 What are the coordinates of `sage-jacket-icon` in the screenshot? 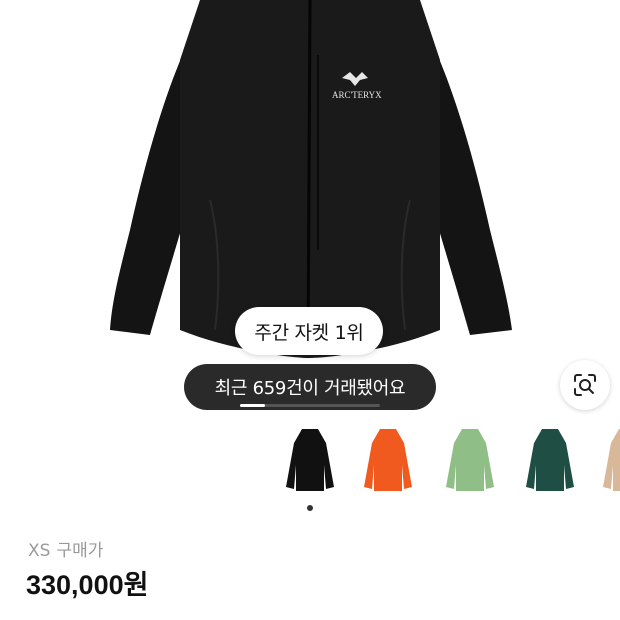 It's located at (470, 460).